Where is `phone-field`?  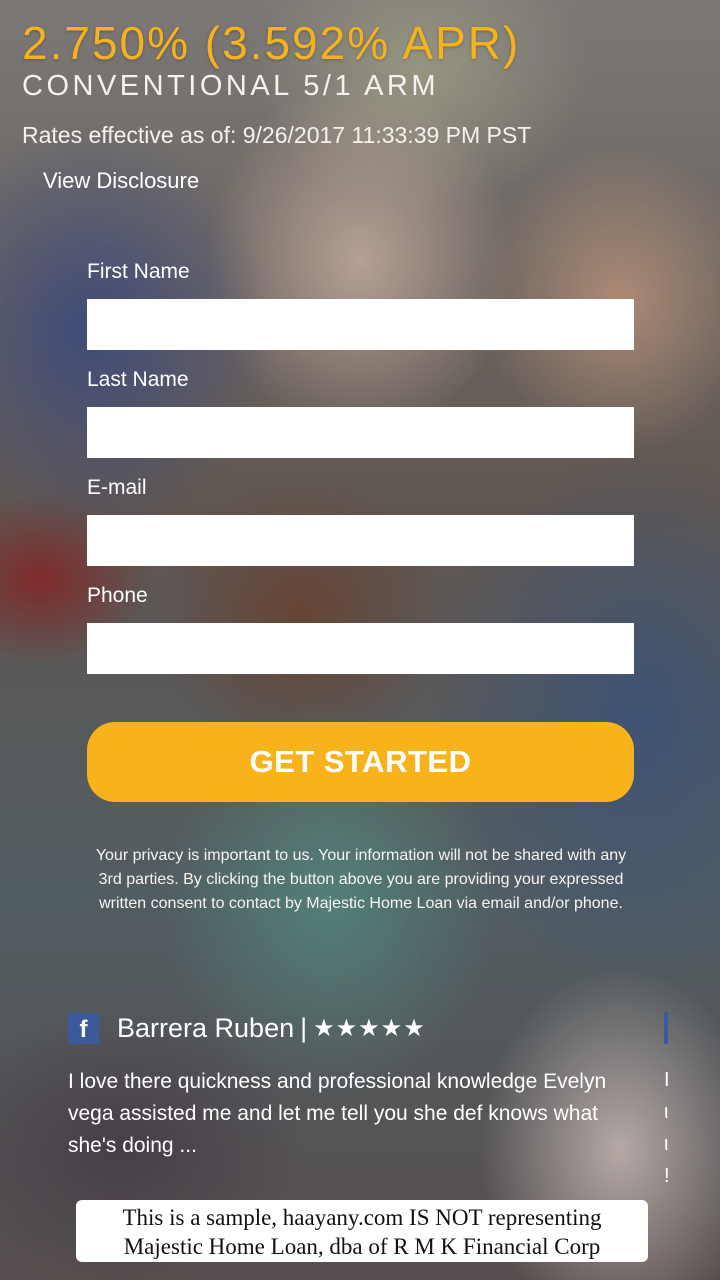
phone-field is located at coordinates (360, 648).